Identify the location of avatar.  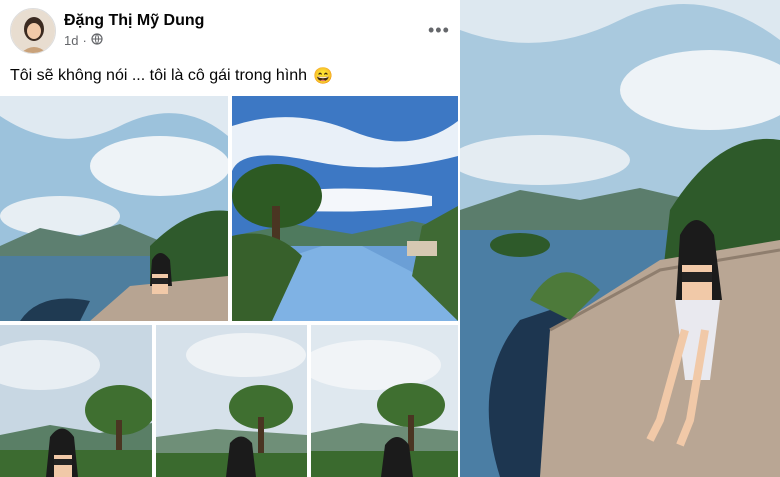
(33, 31).